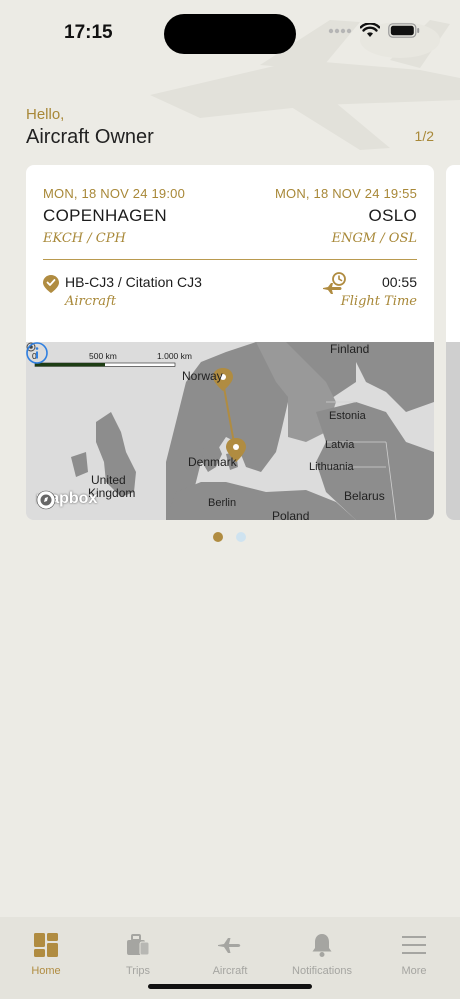 The width and height of the screenshot is (460, 999). Describe the element at coordinates (331, 467) in the screenshot. I see `map-label-lithuania: Lithuania` at that location.